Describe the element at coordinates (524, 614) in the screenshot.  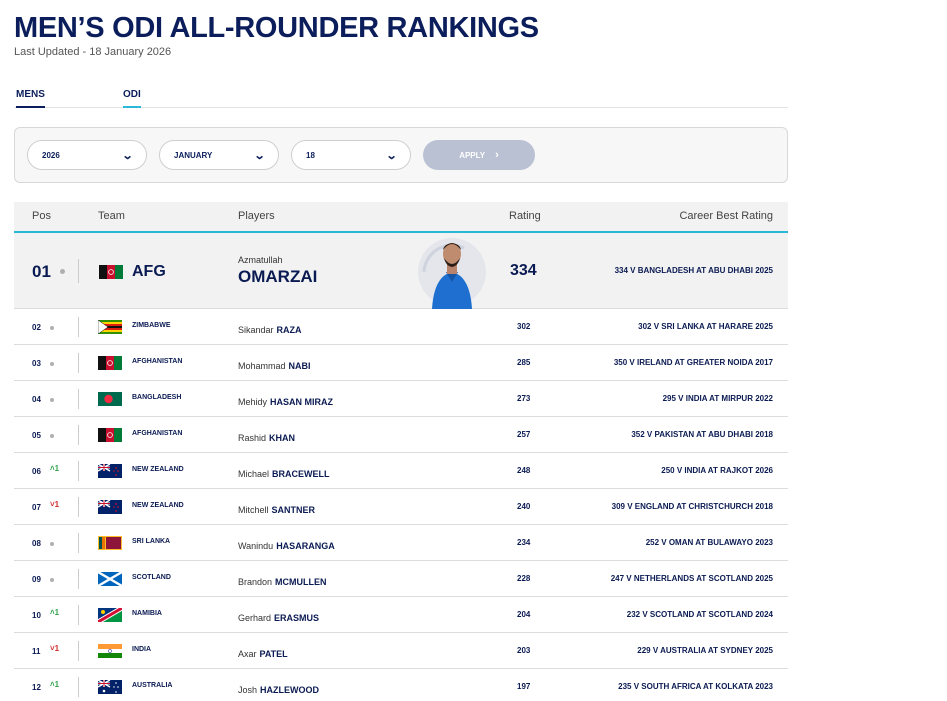
I see `rating: 204` at that location.